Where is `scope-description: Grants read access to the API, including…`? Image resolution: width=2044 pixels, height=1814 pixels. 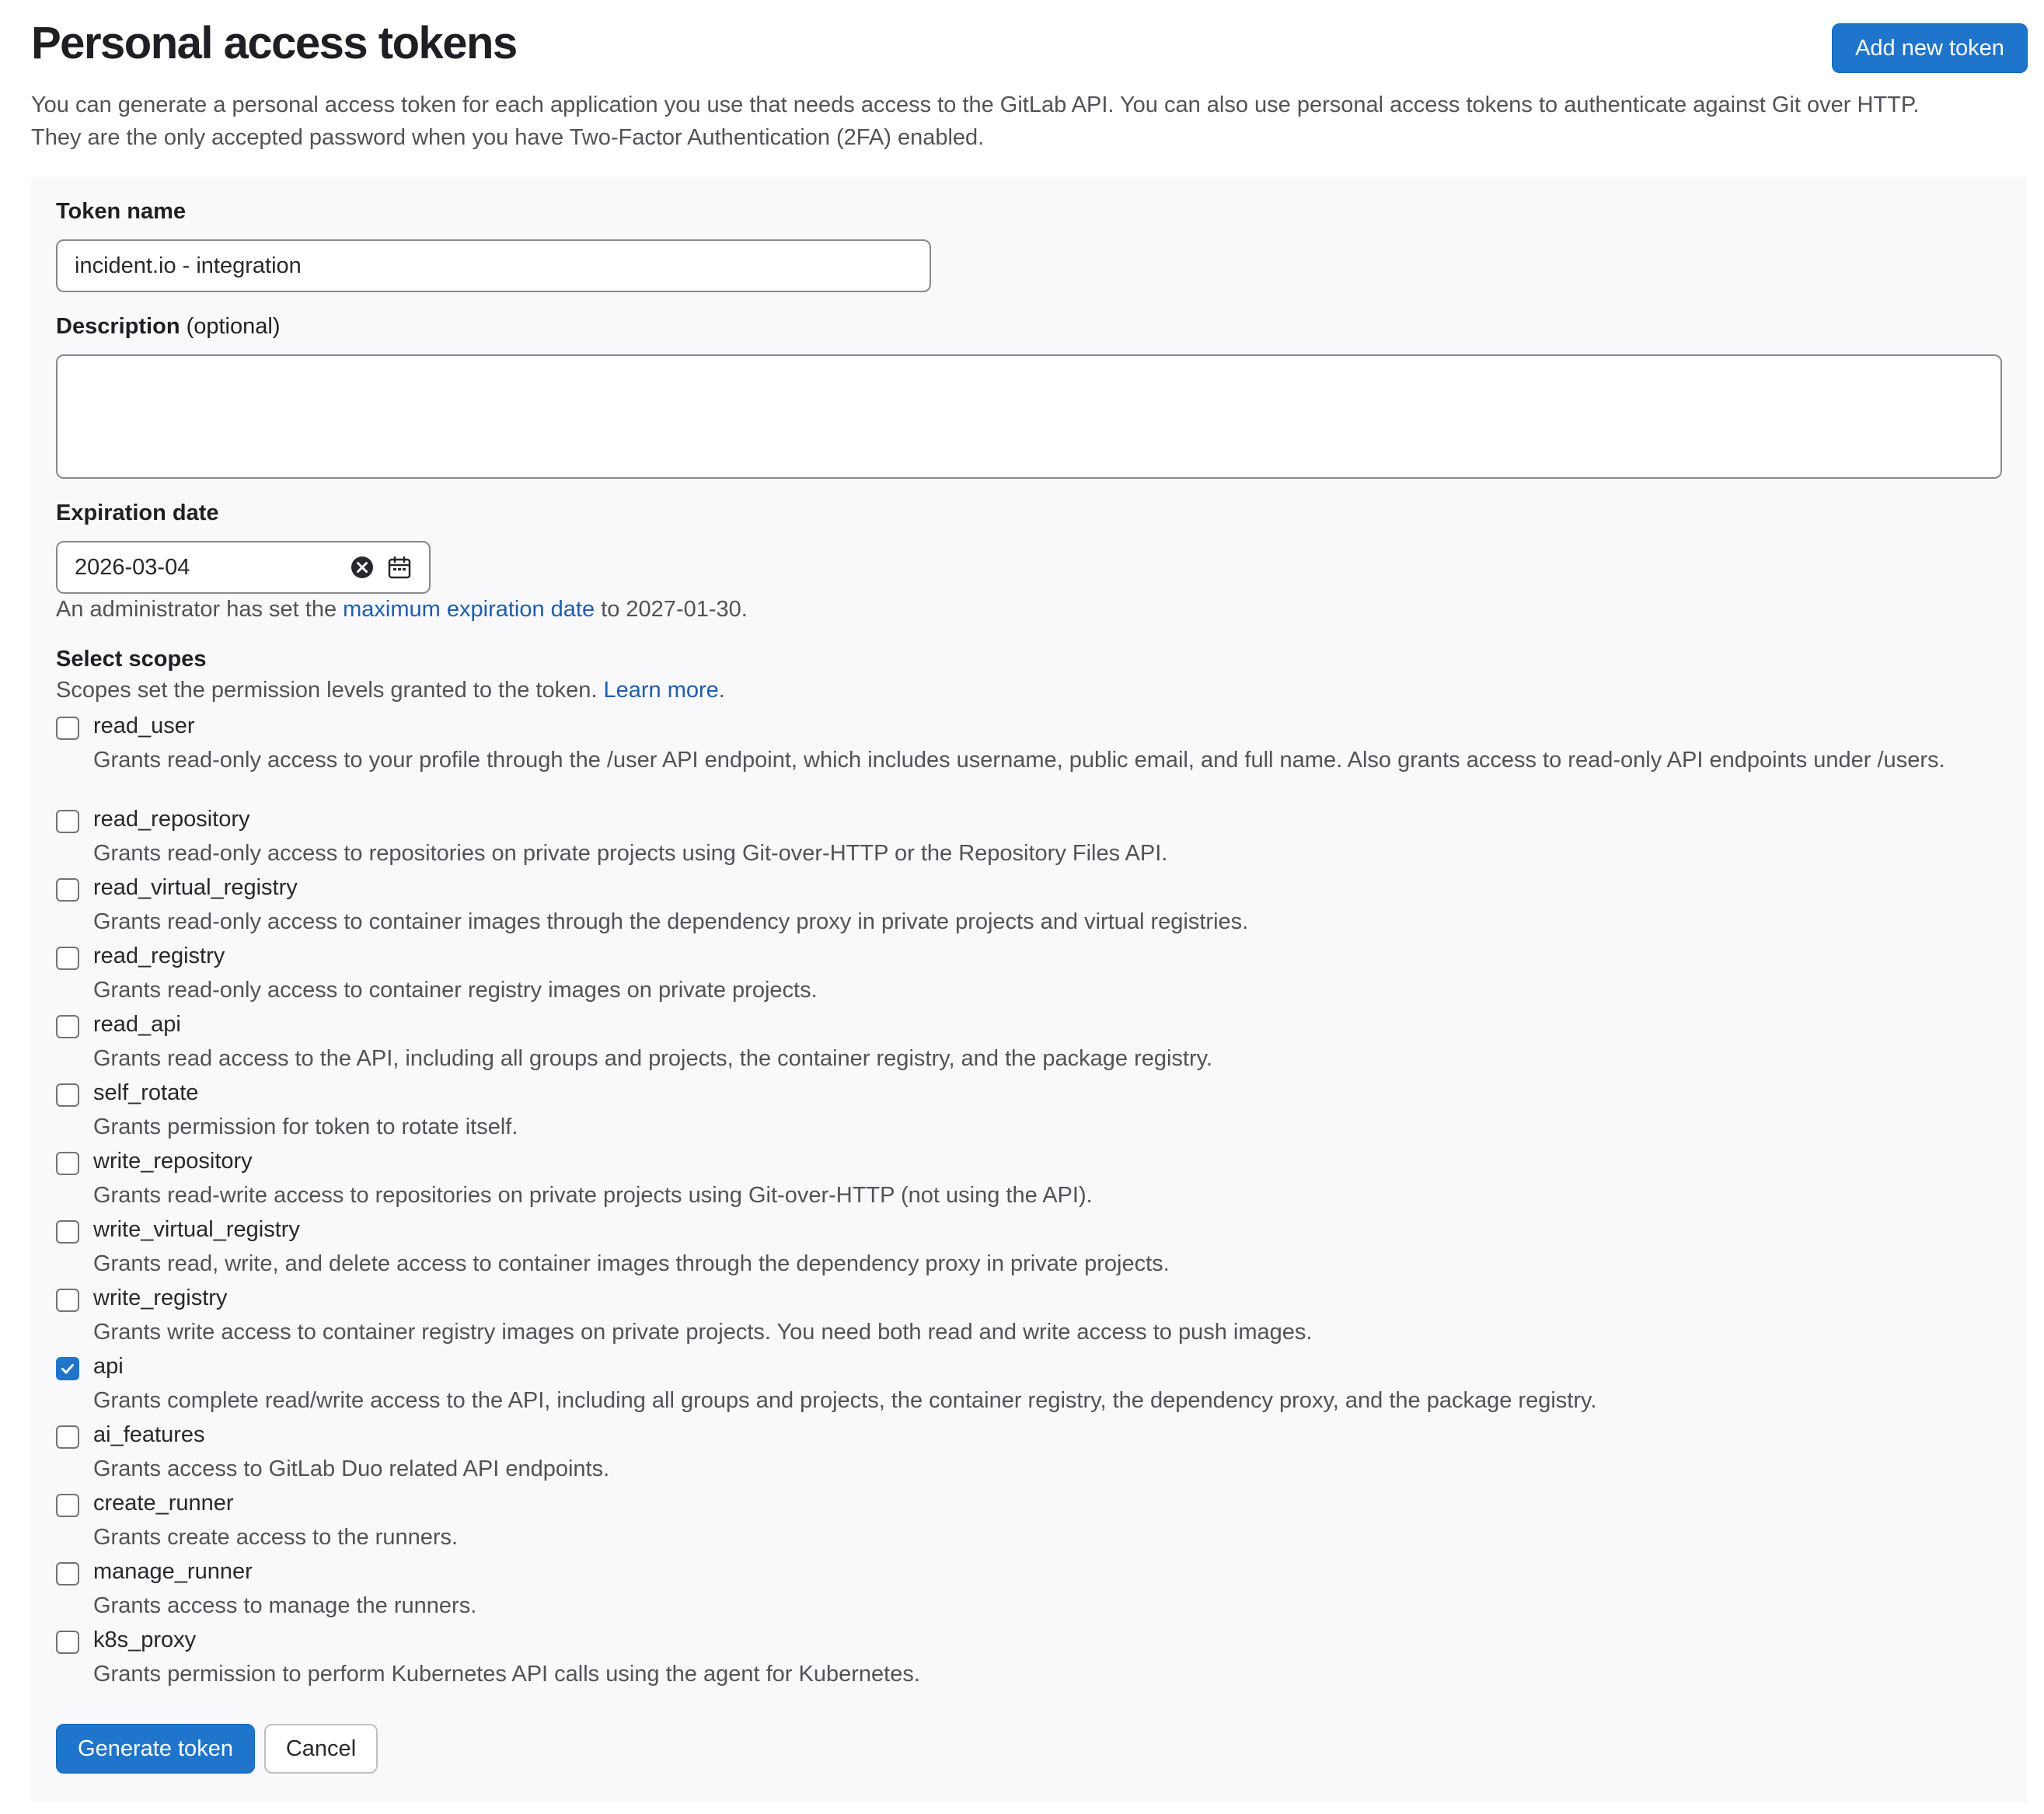
scope-description: Grants read access to the API, including… is located at coordinates (653, 1058).